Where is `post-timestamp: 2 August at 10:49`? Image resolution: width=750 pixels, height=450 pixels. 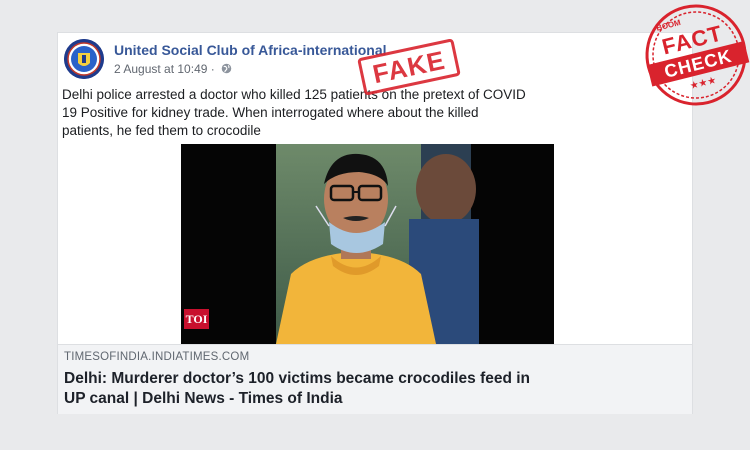 post-timestamp: 2 August at 10:49 is located at coordinates (160, 69).